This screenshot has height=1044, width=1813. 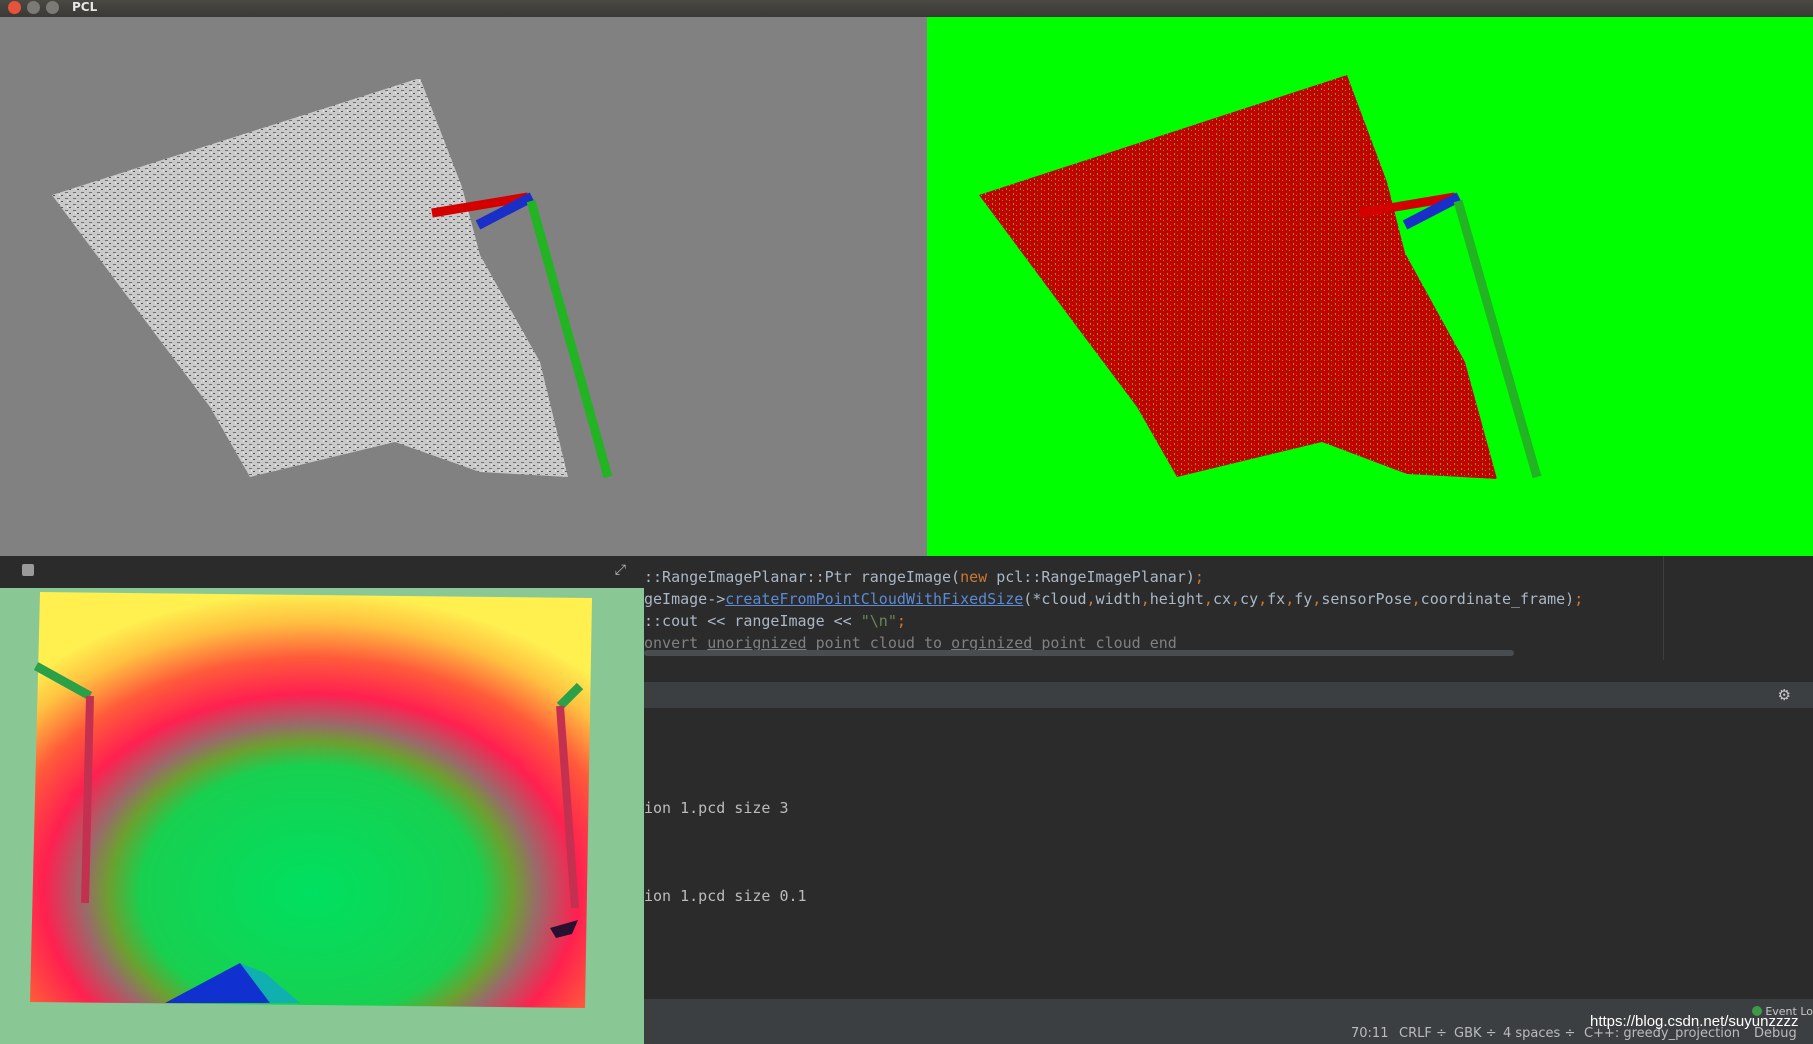 What do you see at coordinates (14, 7) in the screenshot?
I see `close-icon` at bounding box center [14, 7].